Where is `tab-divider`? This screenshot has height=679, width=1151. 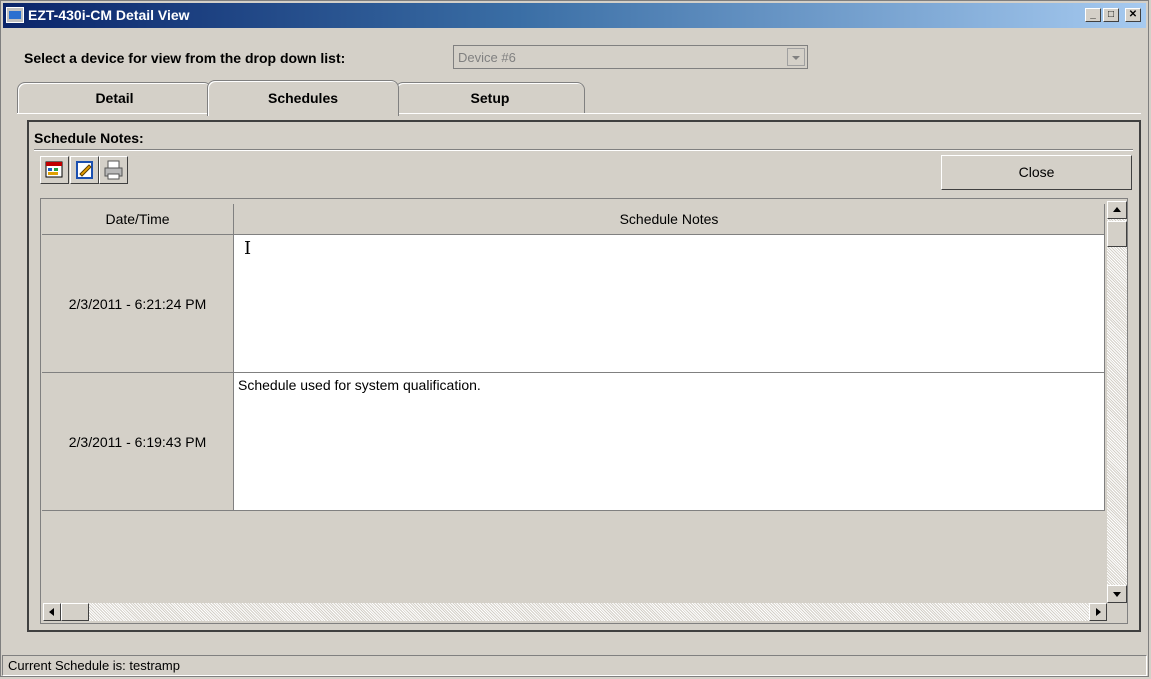
tab-divider is located at coordinates (579, 113).